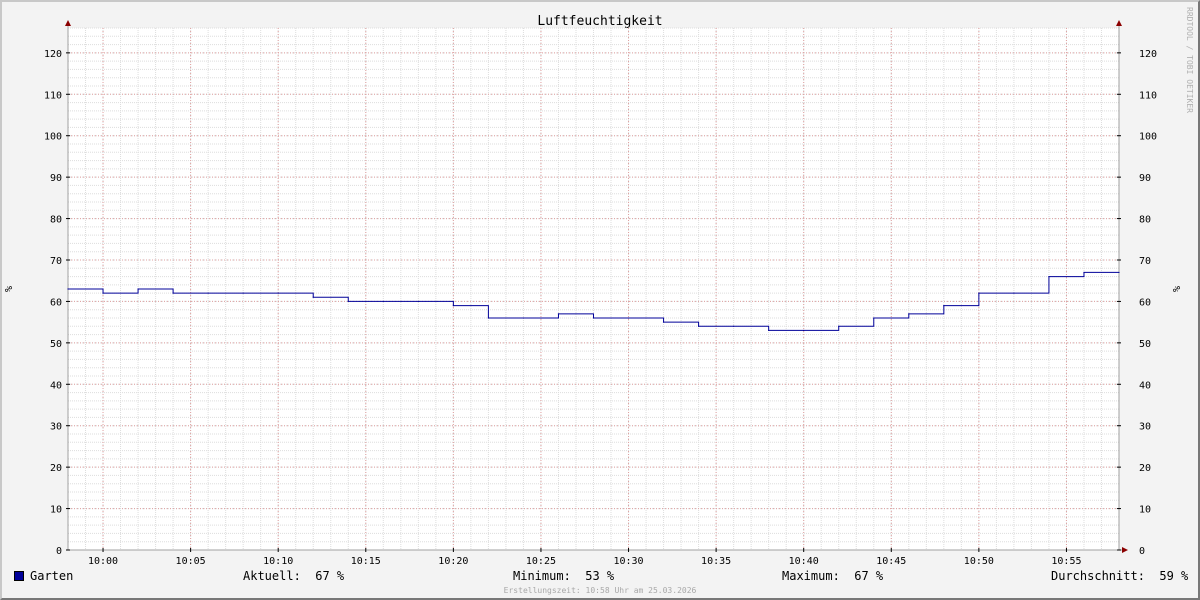 The width and height of the screenshot is (1200, 600). I want to click on x-tick-label: 10:35, so click(716, 561).